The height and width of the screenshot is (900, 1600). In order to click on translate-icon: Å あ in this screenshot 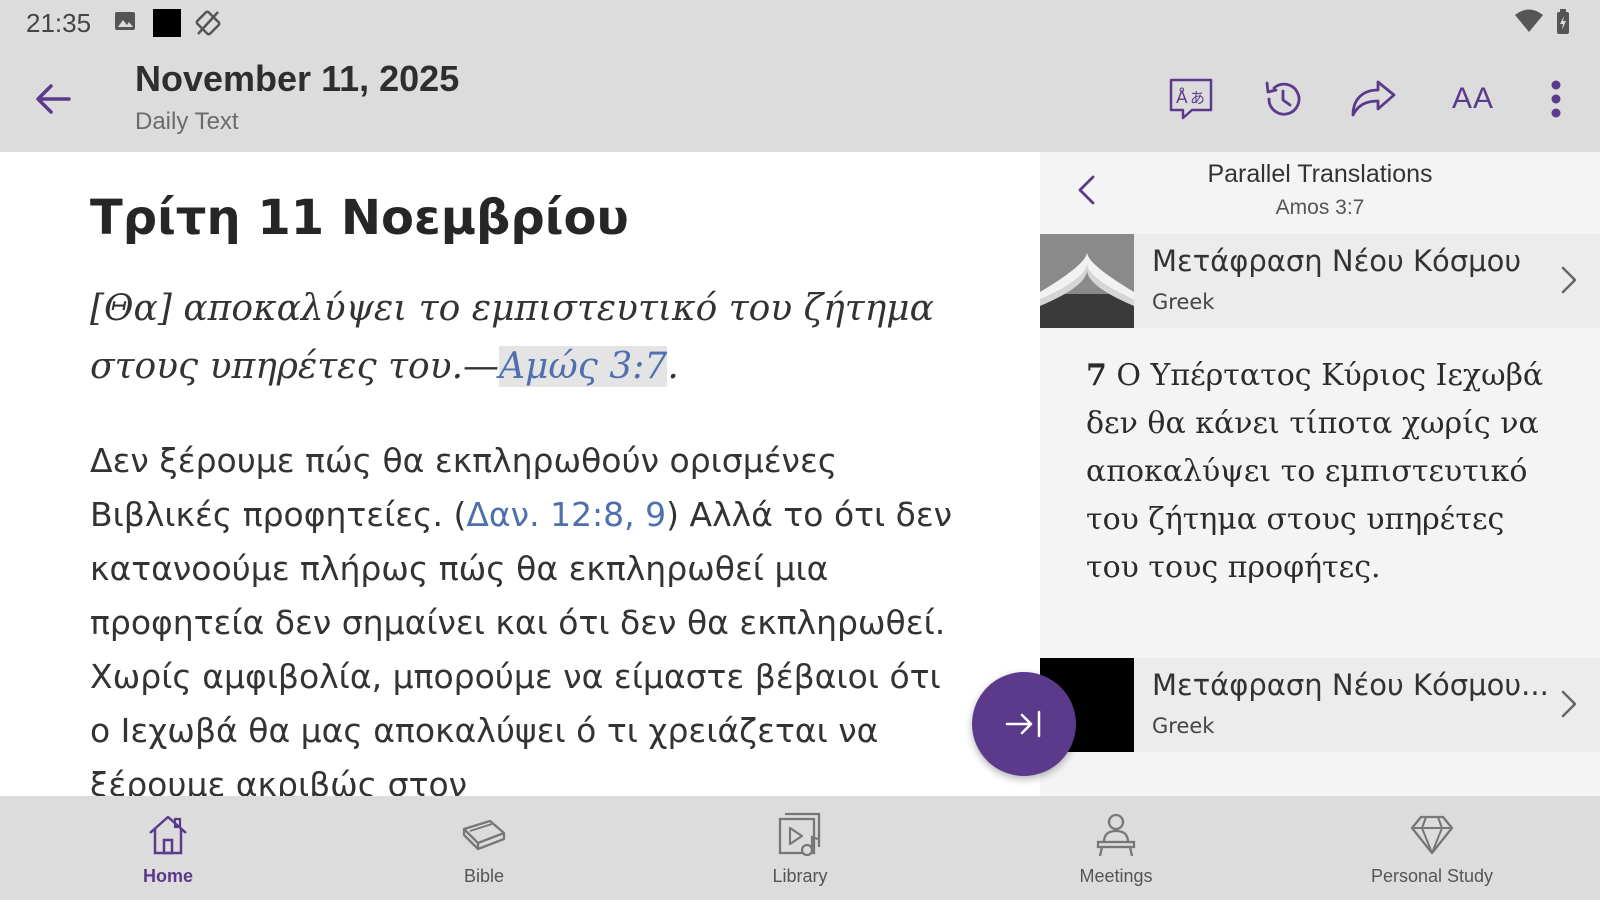, I will do `click(1191, 99)`.